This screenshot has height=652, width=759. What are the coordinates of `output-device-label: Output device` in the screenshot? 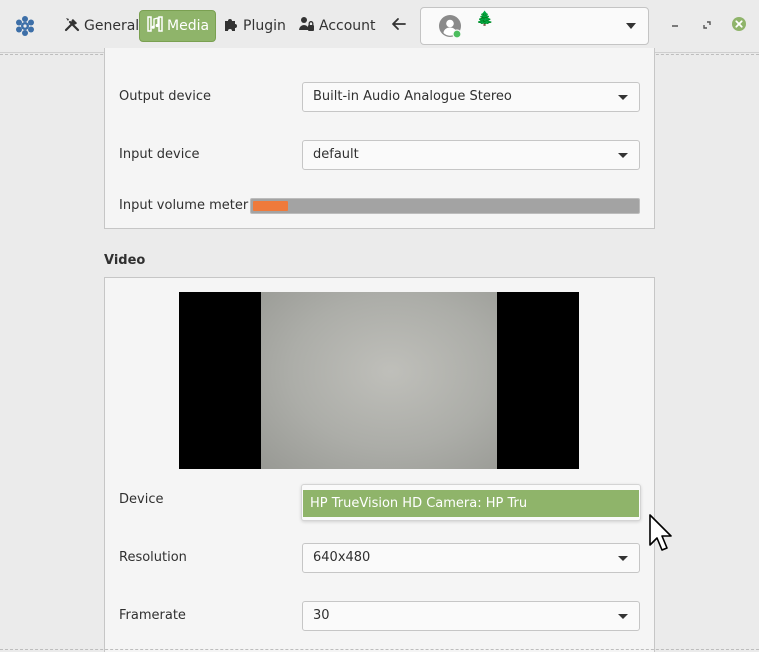 It's located at (165, 96).